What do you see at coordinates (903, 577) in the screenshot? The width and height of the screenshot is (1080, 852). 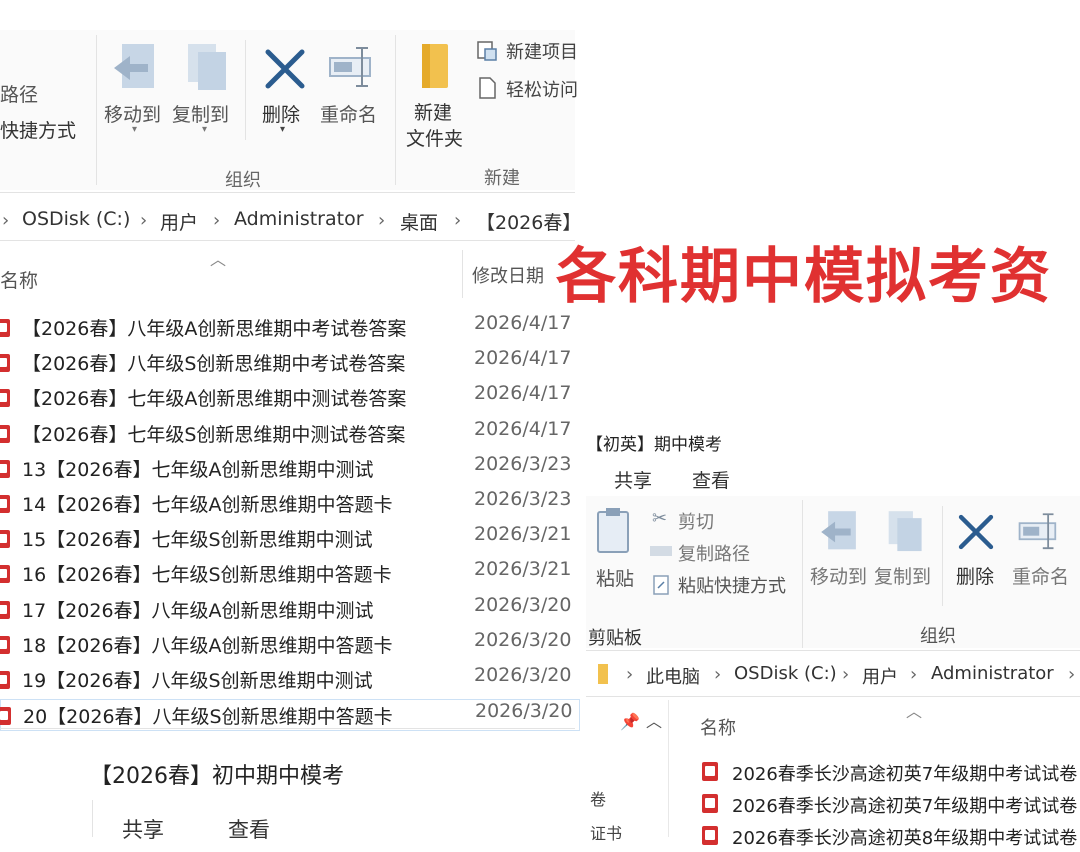 I see `right-copy-to-label: 复制到` at bounding box center [903, 577].